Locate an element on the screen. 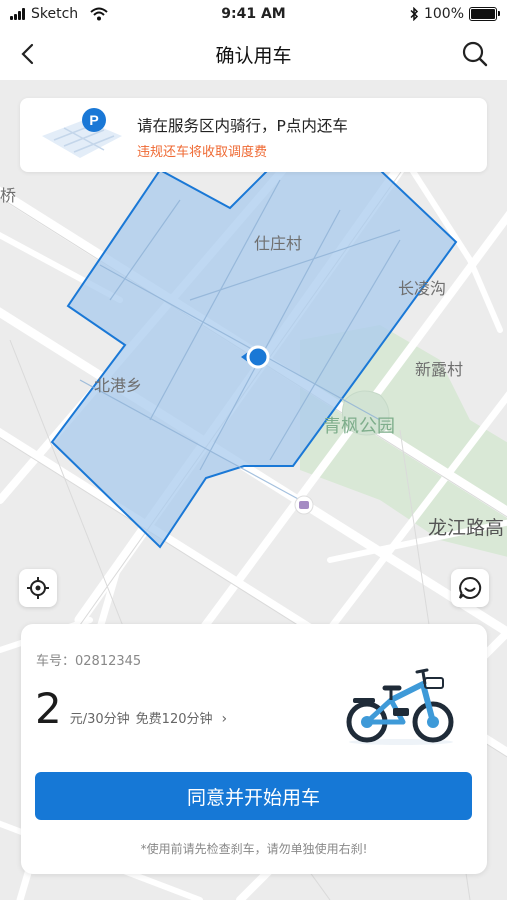 This screenshot has height=900, width=507. bike-icon is located at coordinates (400, 706).